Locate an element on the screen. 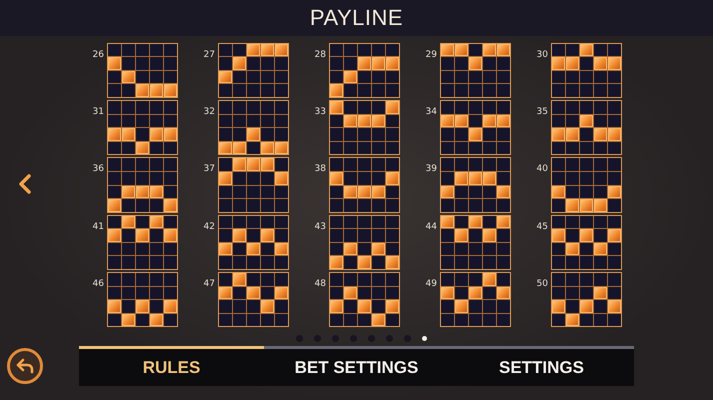 The width and height of the screenshot is (713, 400). payline-number: 44 is located at coordinates (430, 227).